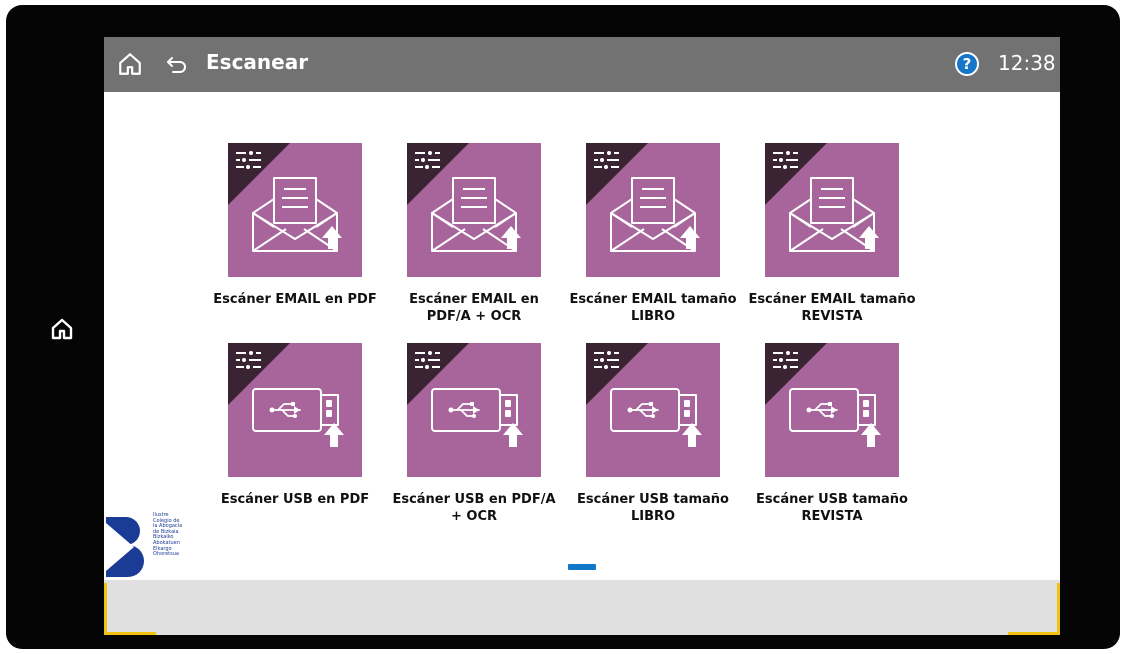  I want to click on scan-shortcut-tile: Escáner EMAIL en PDF/A + OCR, so click(474, 234).